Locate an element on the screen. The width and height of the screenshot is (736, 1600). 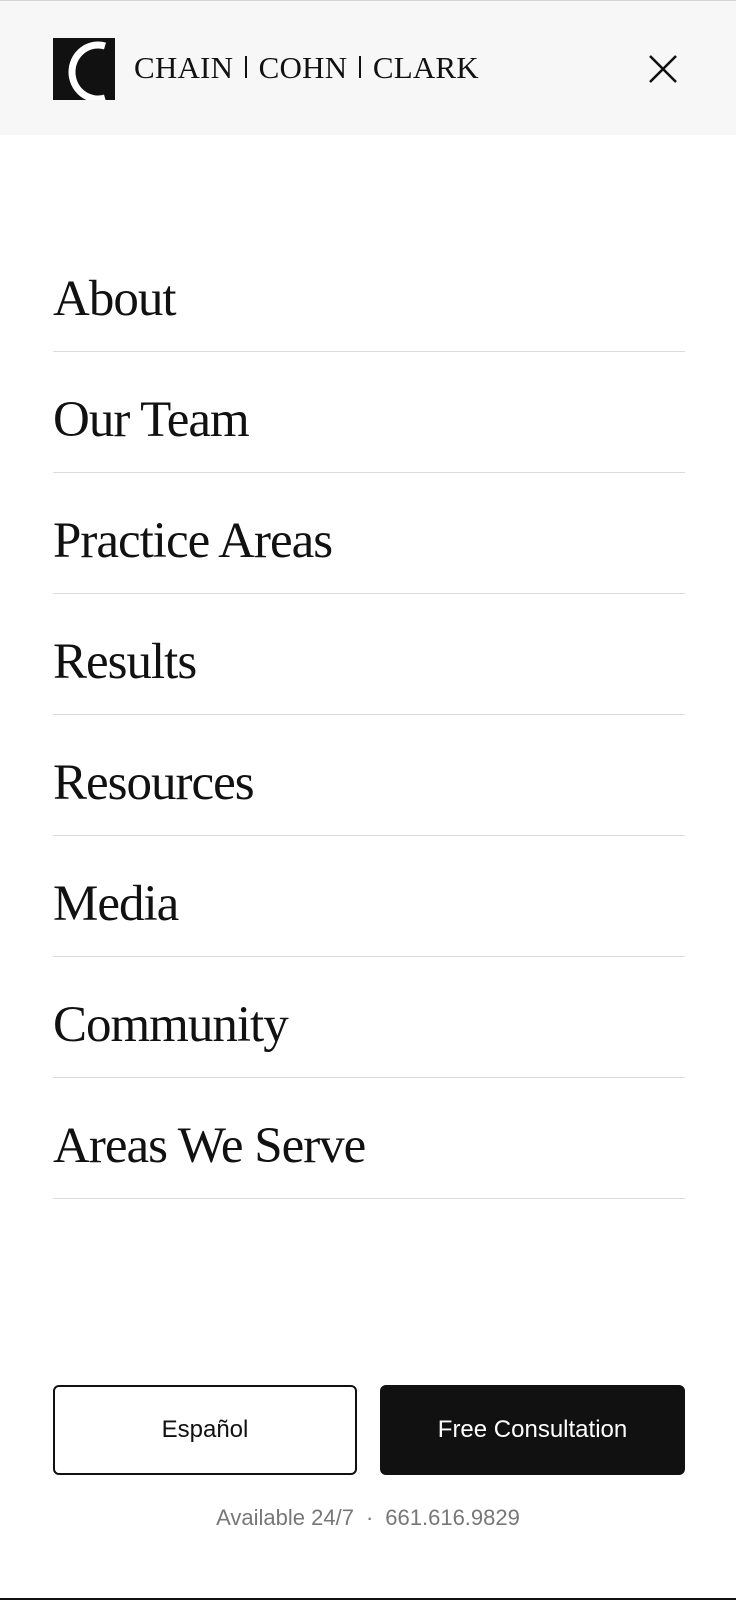
nav-item-resources: Resources is located at coordinates (369, 775).